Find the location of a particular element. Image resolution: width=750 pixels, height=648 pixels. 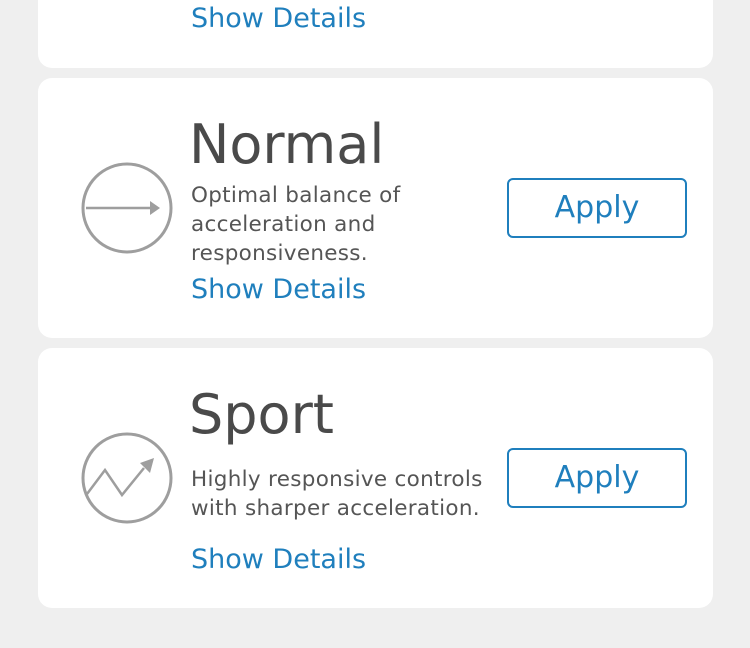

show-details-link-normal: Show Details is located at coordinates (278, 289).